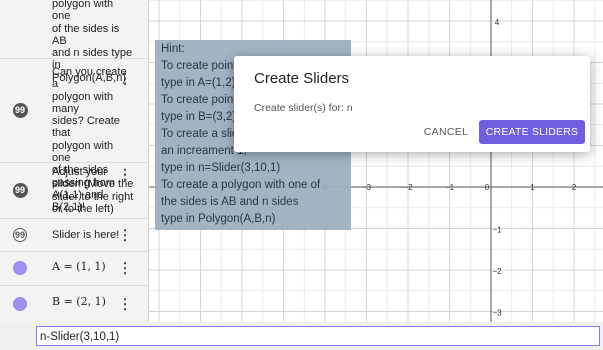 This screenshot has height=350, width=603. I want to click on input-field: n-Slider(3,10,1), so click(318, 336).